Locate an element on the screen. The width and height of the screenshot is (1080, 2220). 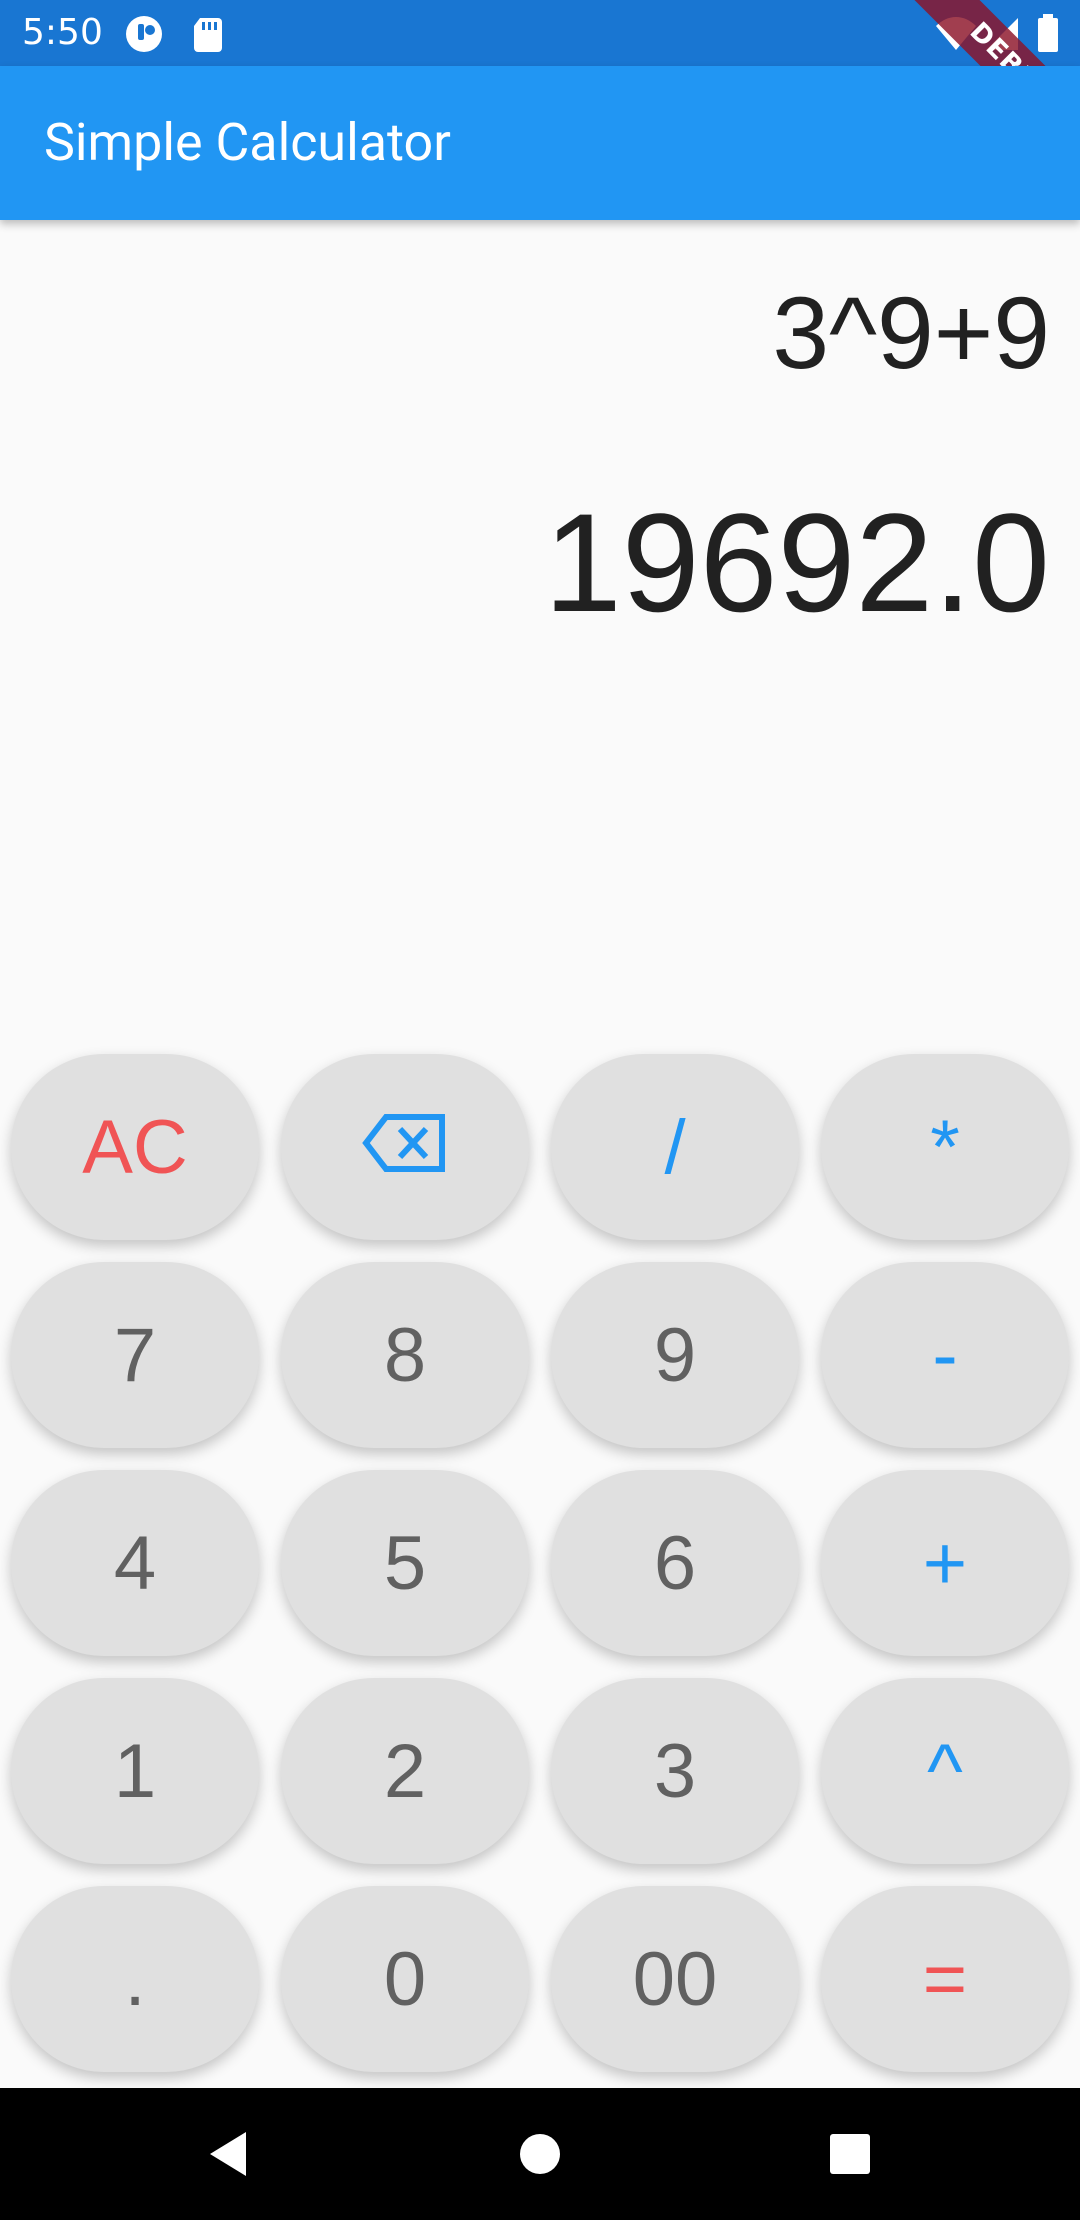
navigation-bar is located at coordinates (540, 2154).